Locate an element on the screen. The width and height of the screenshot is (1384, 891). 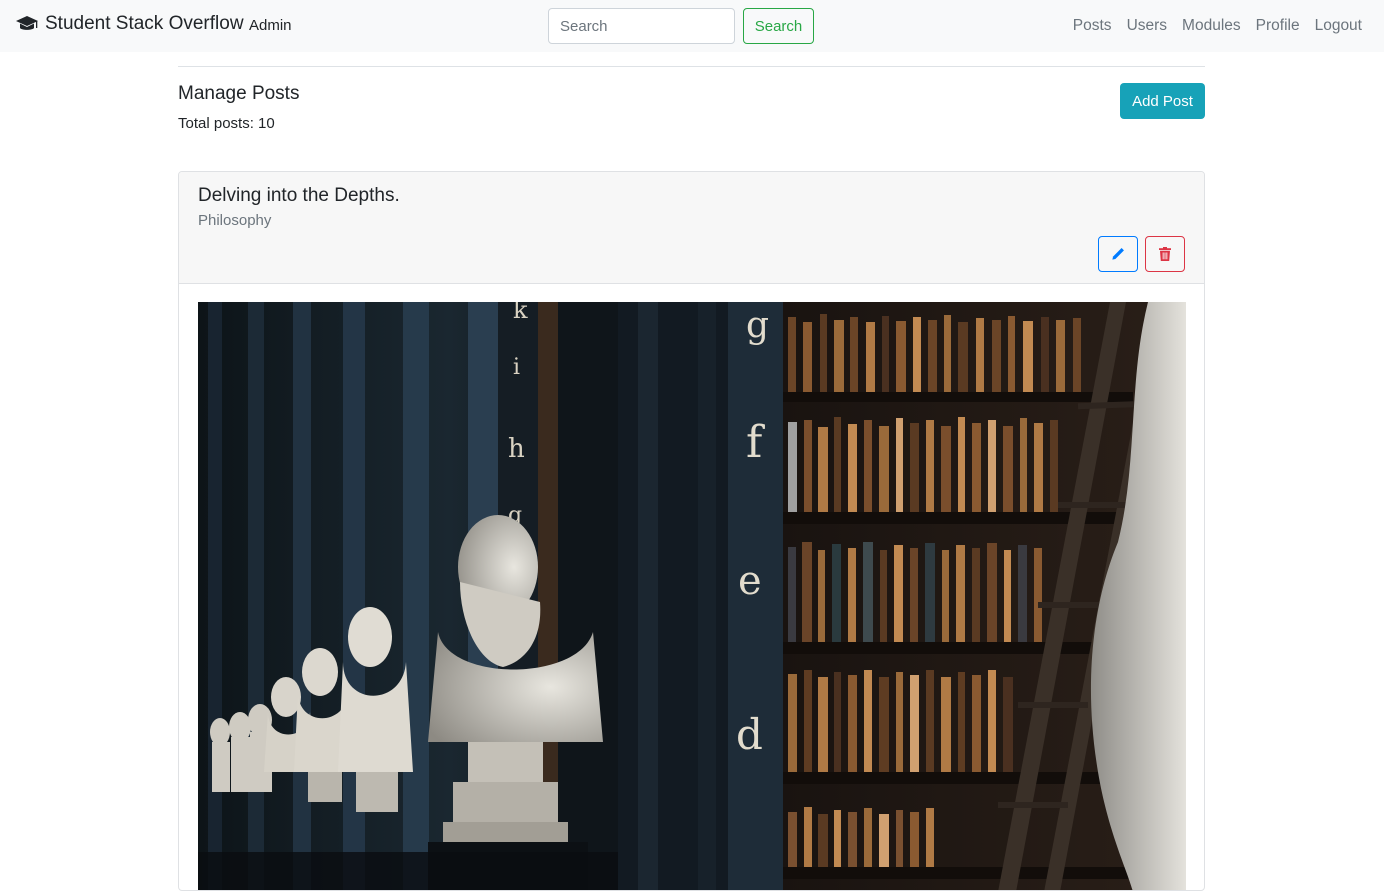
page-title: Manage Posts is located at coordinates (239, 93).